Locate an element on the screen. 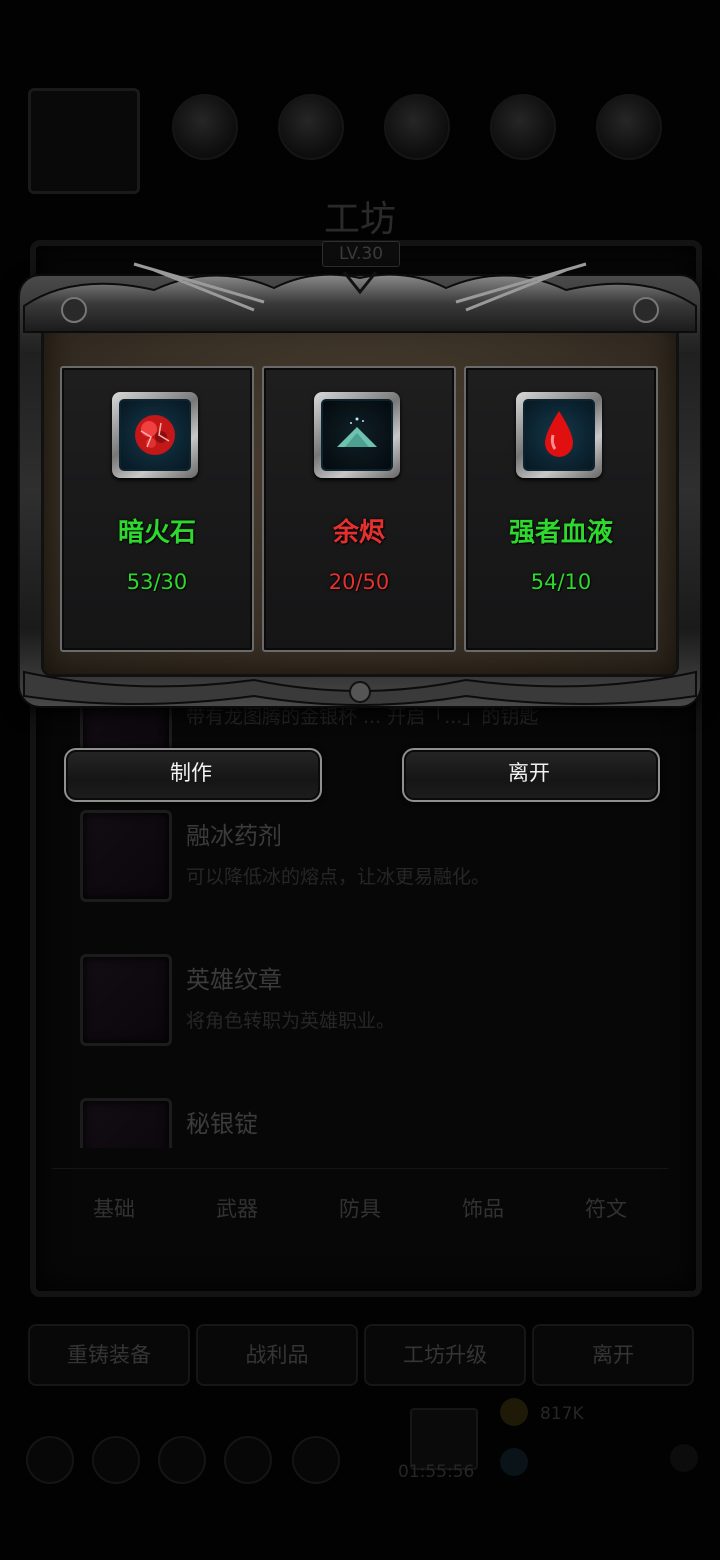 This screenshot has width=720, height=1560. dialog-bottom-ornament is located at coordinates (360, 688).